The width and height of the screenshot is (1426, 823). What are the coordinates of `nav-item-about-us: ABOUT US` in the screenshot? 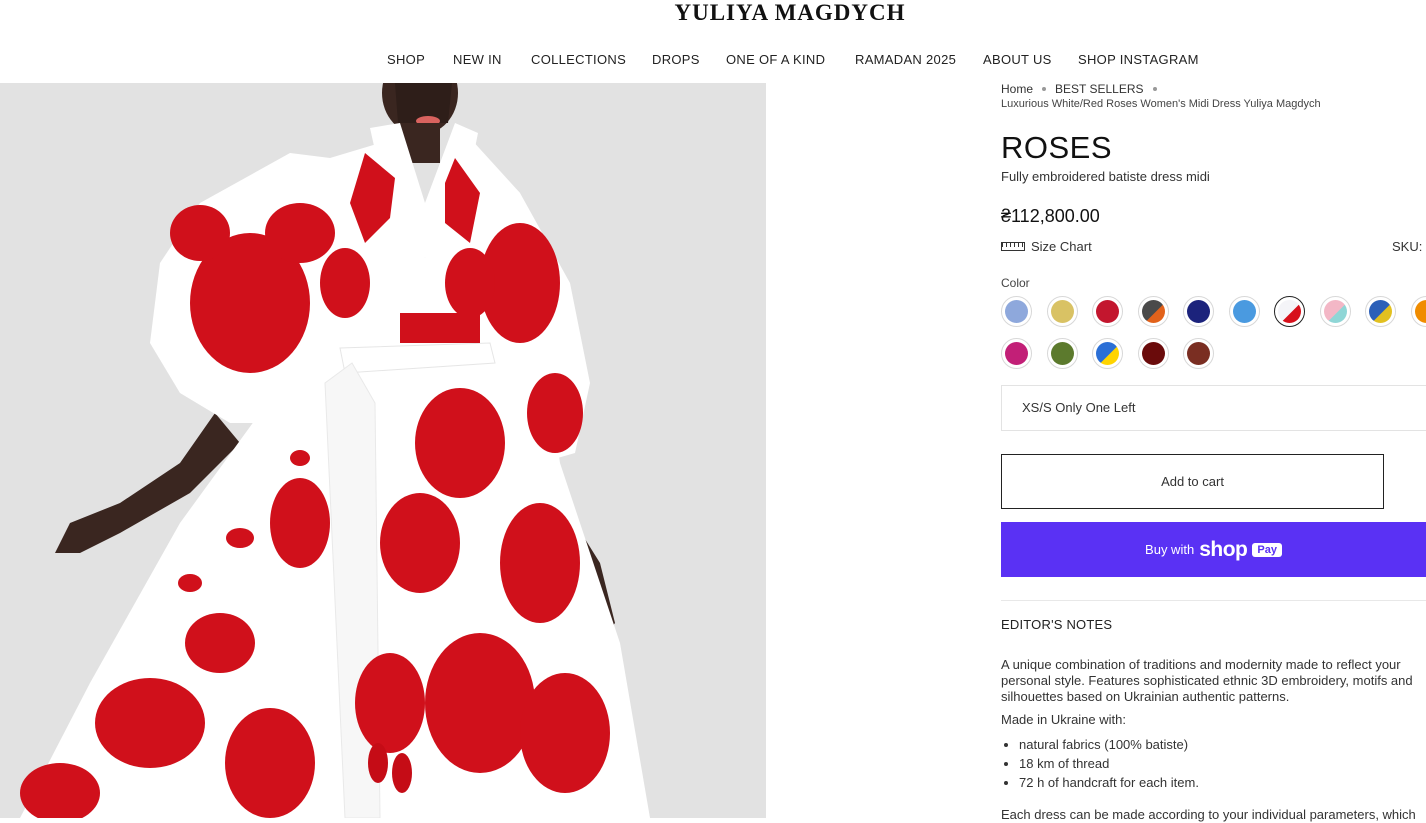 It's located at (1017, 60).